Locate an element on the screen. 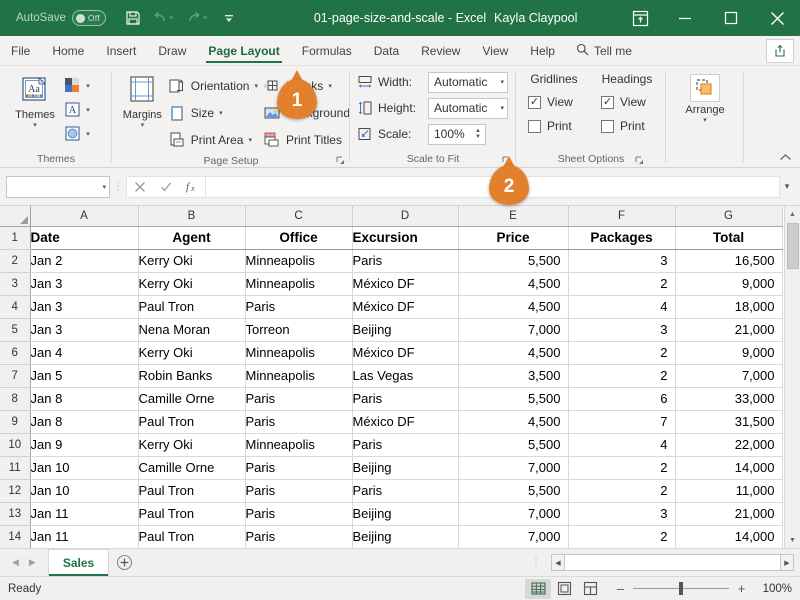 The width and height of the screenshot is (800, 600). cell-c1: Office is located at coordinates (299, 238).